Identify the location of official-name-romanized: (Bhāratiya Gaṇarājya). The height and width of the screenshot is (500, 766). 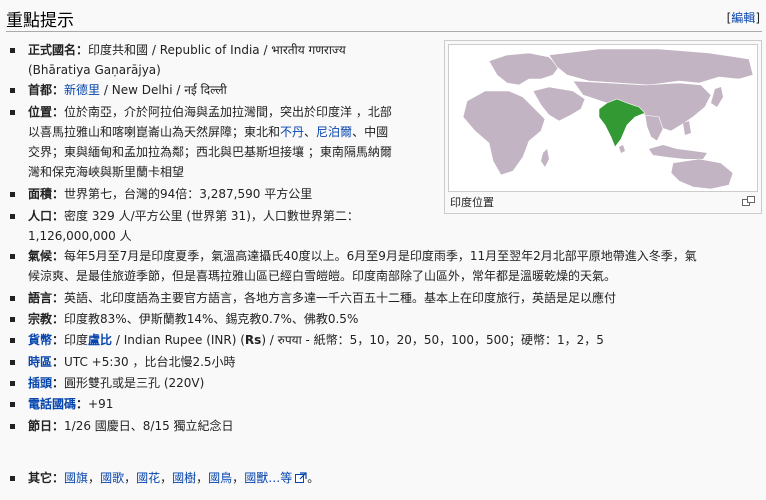
(94, 70).